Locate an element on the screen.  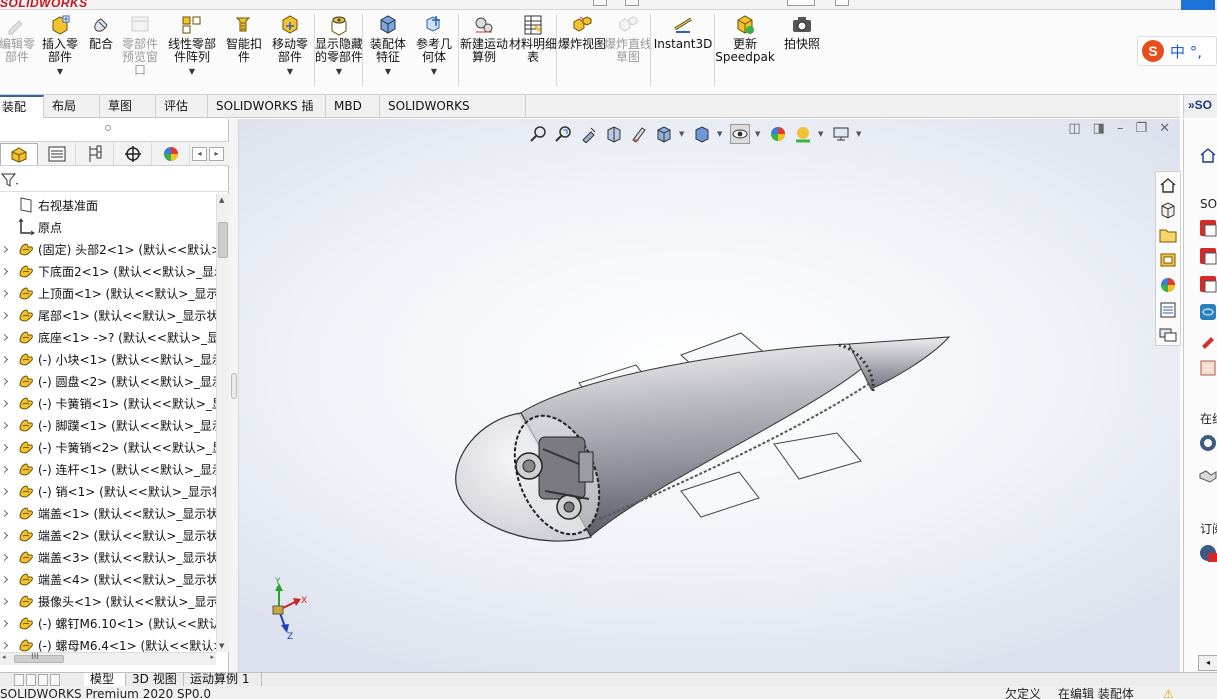
tree-item: 端盖<2> (默认<<默认>_显示状 is located at coordinates (108, 535).